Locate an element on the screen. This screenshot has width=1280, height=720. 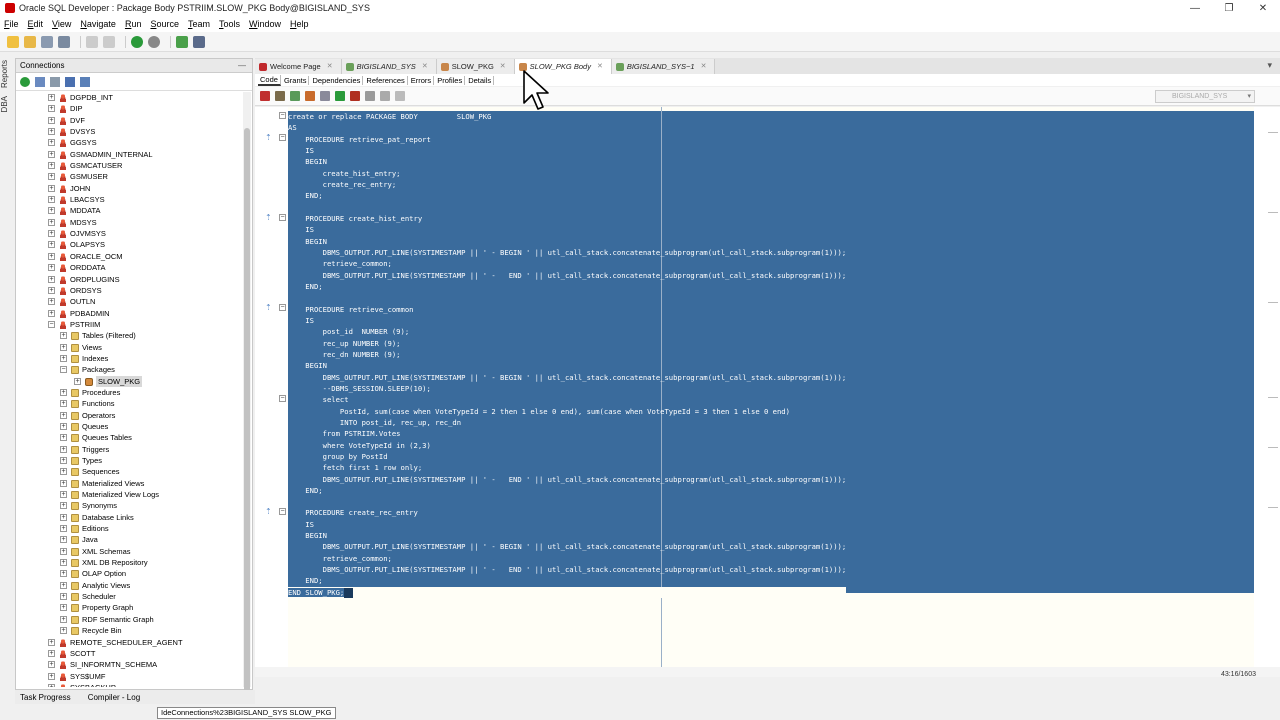
tree-node: + GSMCATUSER is located at coordinates (130, 165).